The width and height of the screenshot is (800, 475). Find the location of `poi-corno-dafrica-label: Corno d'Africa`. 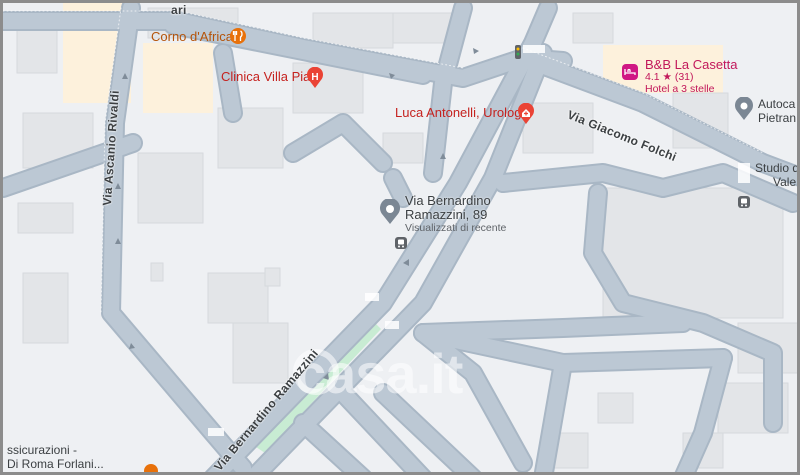

poi-corno-dafrica-label: Corno d'Africa is located at coordinates (192, 36).